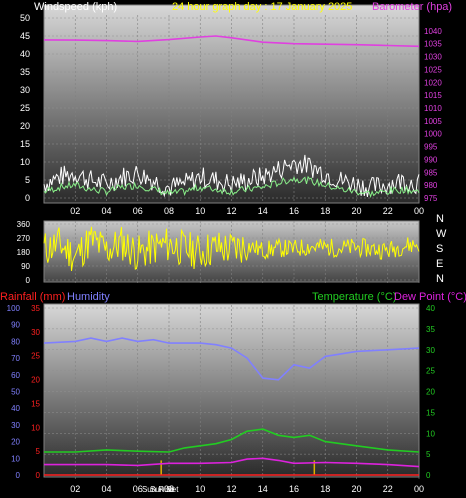 This screenshot has width=466, height=498. I want to click on wind-y-tick: 5, so click(27, 180).